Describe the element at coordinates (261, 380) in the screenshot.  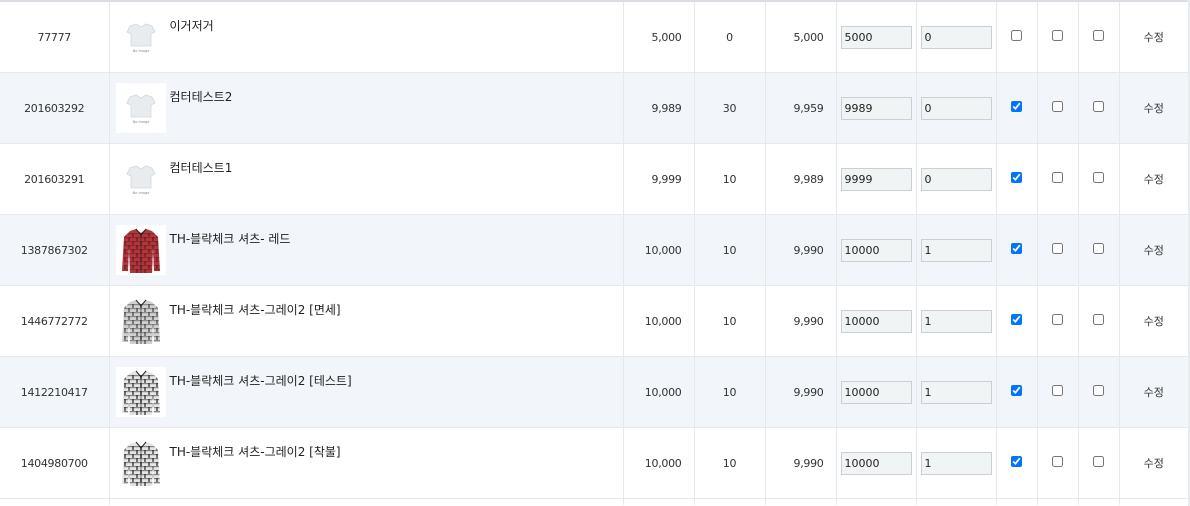
I see `product-name: TH-블락체크 셔츠-그레이2 [테스트]` at that location.